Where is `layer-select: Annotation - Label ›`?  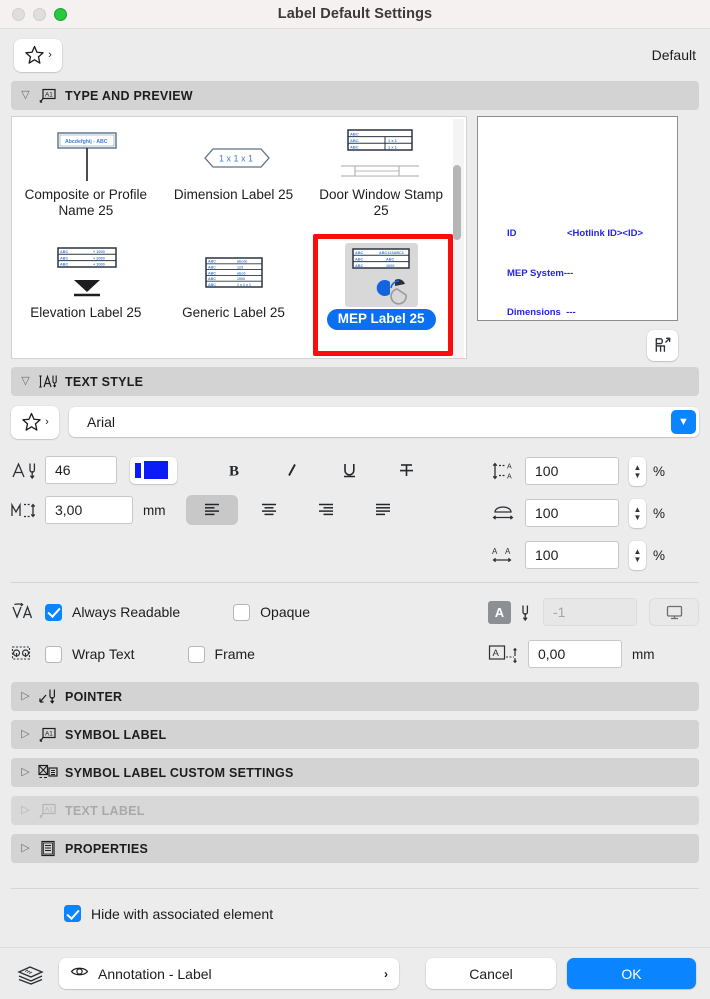
layer-select: Annotation - Label › is located at coordinates (229, 973).